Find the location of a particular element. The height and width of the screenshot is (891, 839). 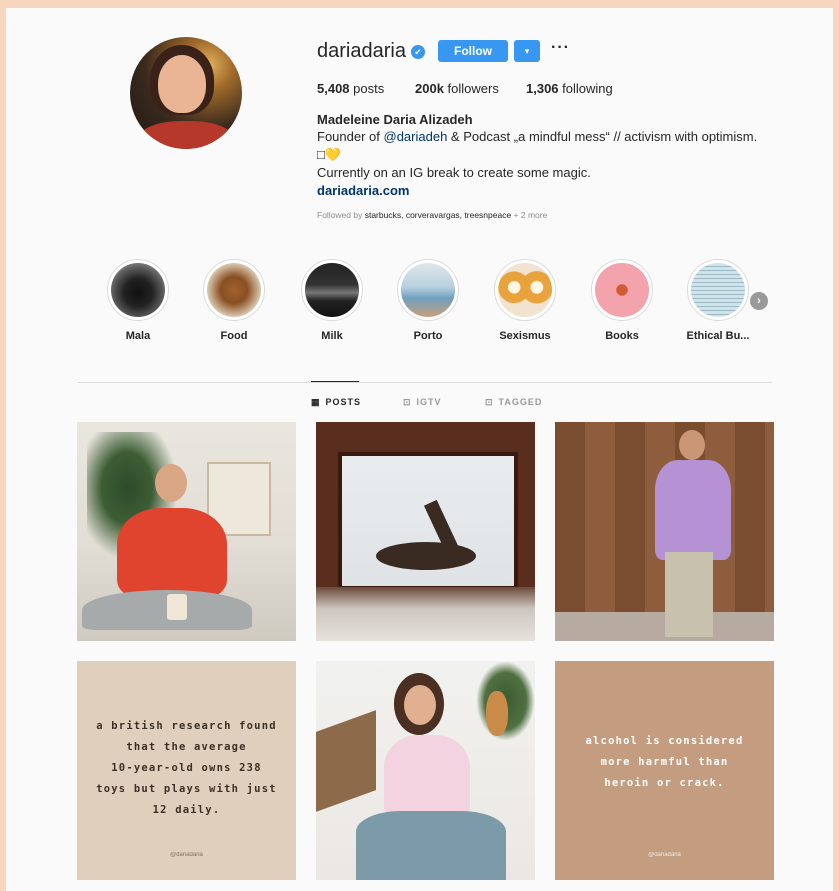

jeans-image is located at coordinates (431, 845).